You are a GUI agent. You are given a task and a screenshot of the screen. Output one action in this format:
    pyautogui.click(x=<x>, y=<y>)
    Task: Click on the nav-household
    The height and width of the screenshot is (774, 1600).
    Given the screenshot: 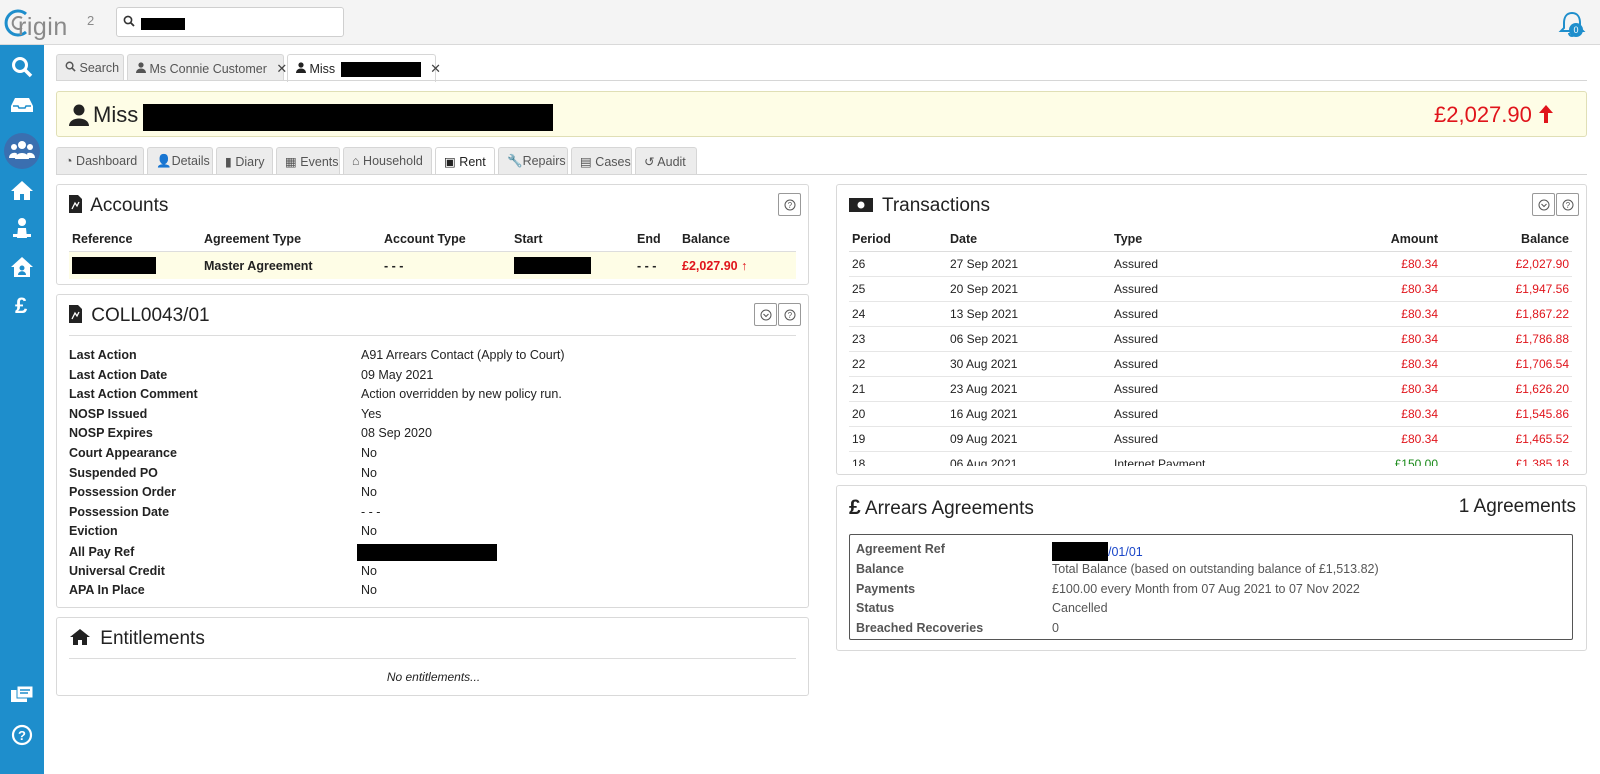 What is the action you would take?
    pyautogui.click(x=22, y=267)
    